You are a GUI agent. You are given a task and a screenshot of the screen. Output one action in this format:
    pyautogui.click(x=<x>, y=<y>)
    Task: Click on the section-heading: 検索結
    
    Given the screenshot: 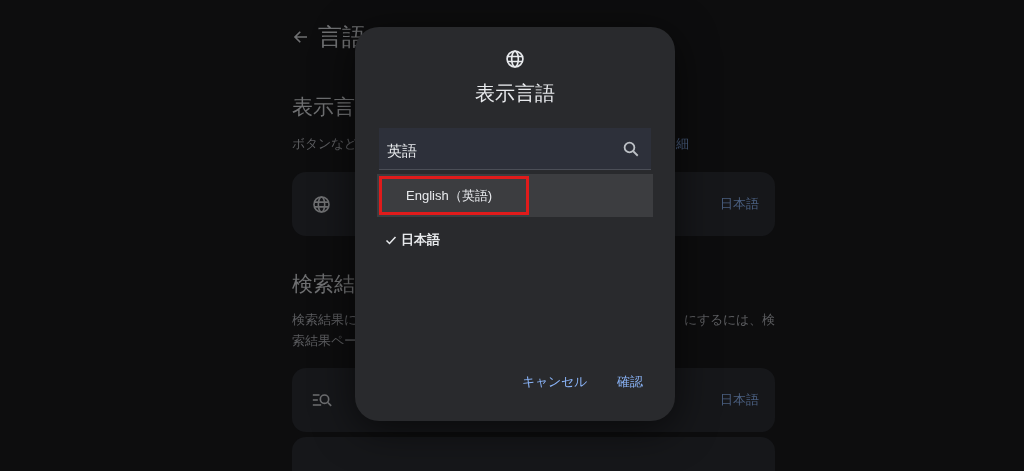 What is the action you would take?
    pyautogui.click(x=324, y=284)
    